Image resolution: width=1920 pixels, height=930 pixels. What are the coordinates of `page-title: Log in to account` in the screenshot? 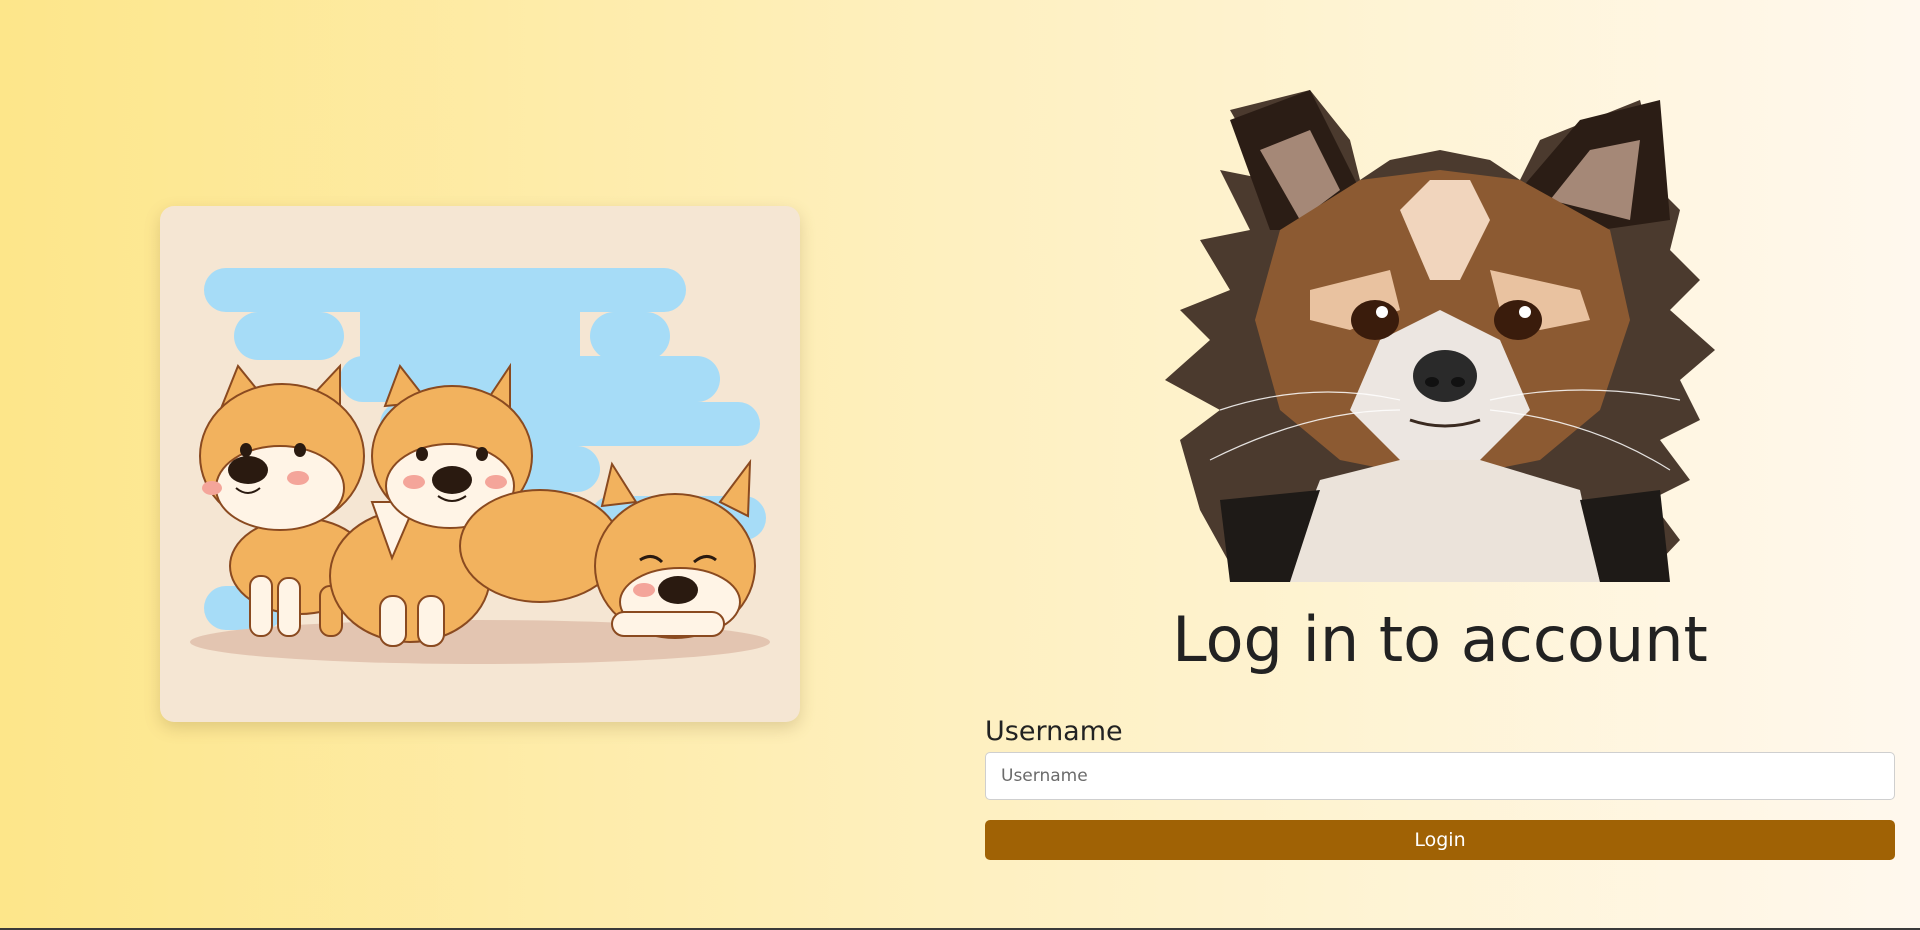 It's located at (1440, 639).